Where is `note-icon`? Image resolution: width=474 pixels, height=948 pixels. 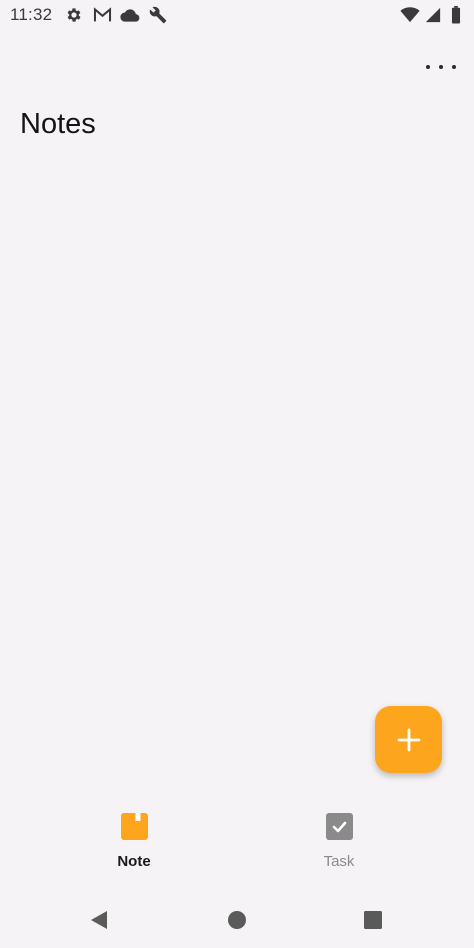
note-icon is located at coordinates (134, 826).